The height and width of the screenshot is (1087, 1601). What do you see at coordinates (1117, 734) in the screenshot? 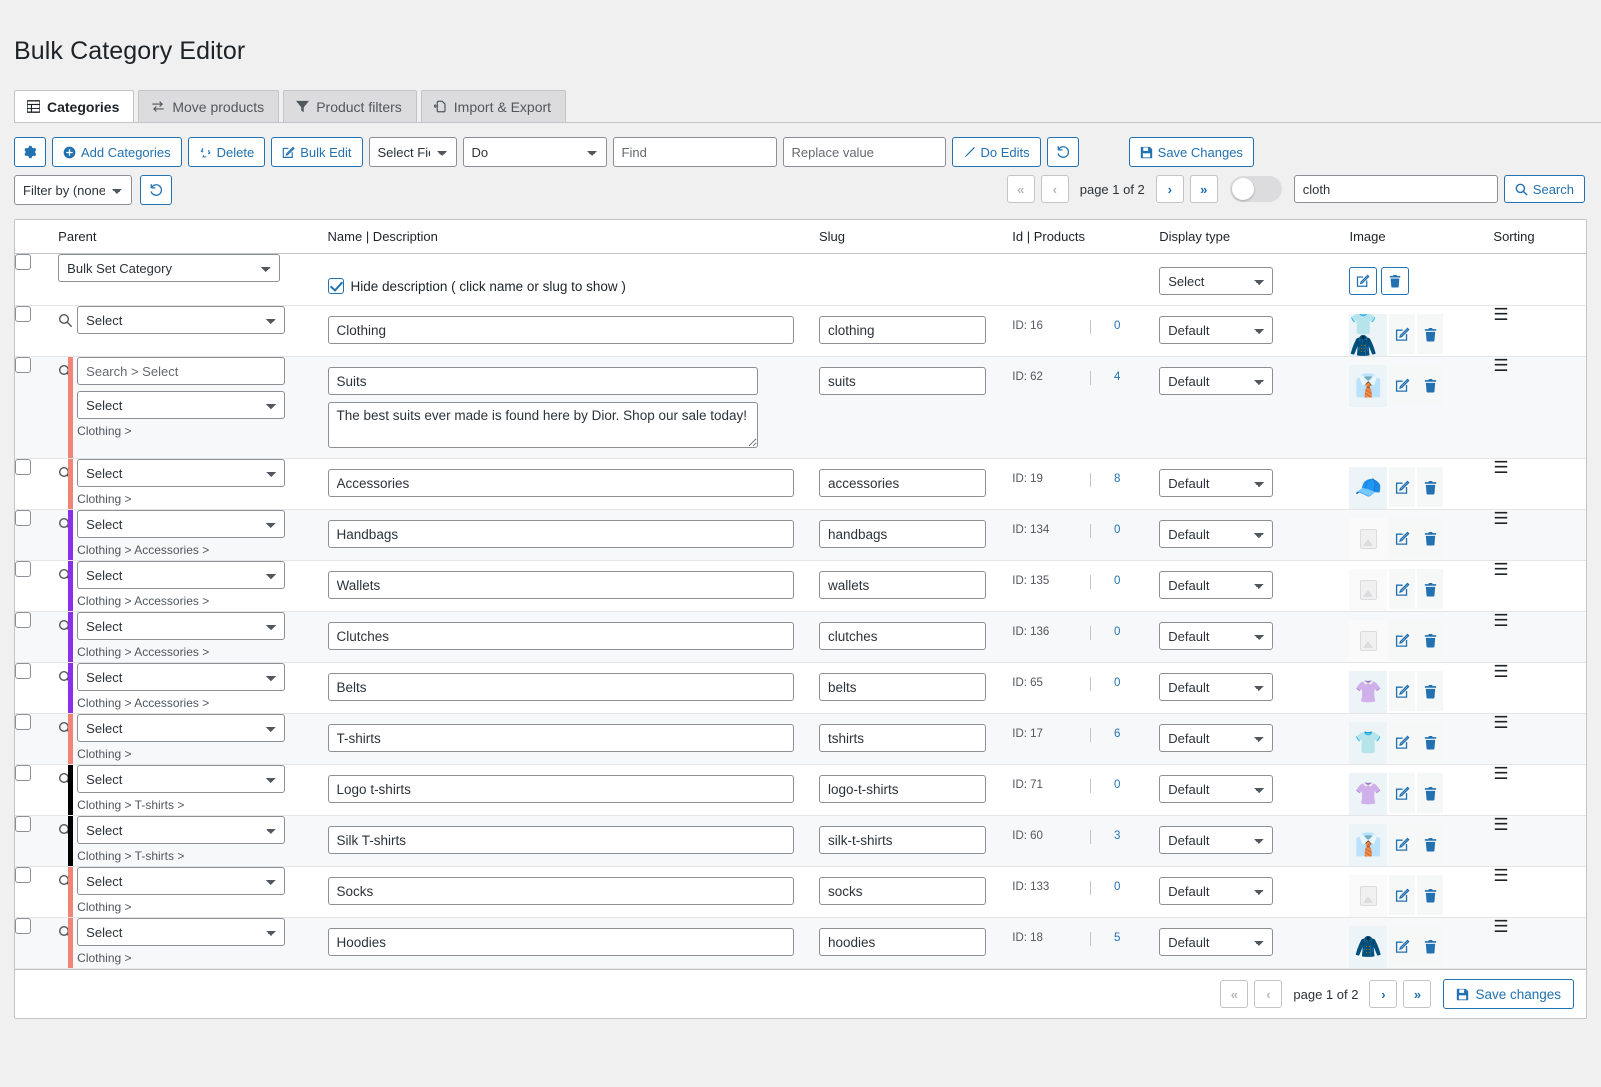
I see `product-count-link: 6` at bounding box center [1117, 734].